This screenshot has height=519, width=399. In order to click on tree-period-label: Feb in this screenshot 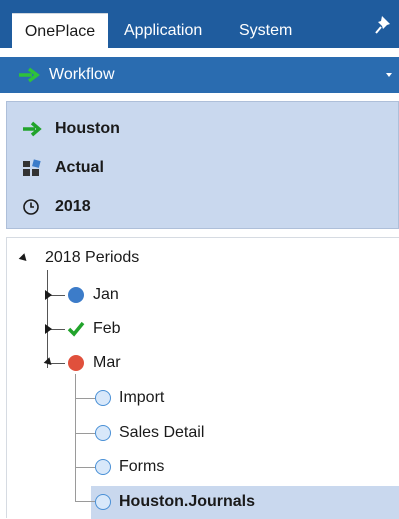, I will do `click(107, 328)`.